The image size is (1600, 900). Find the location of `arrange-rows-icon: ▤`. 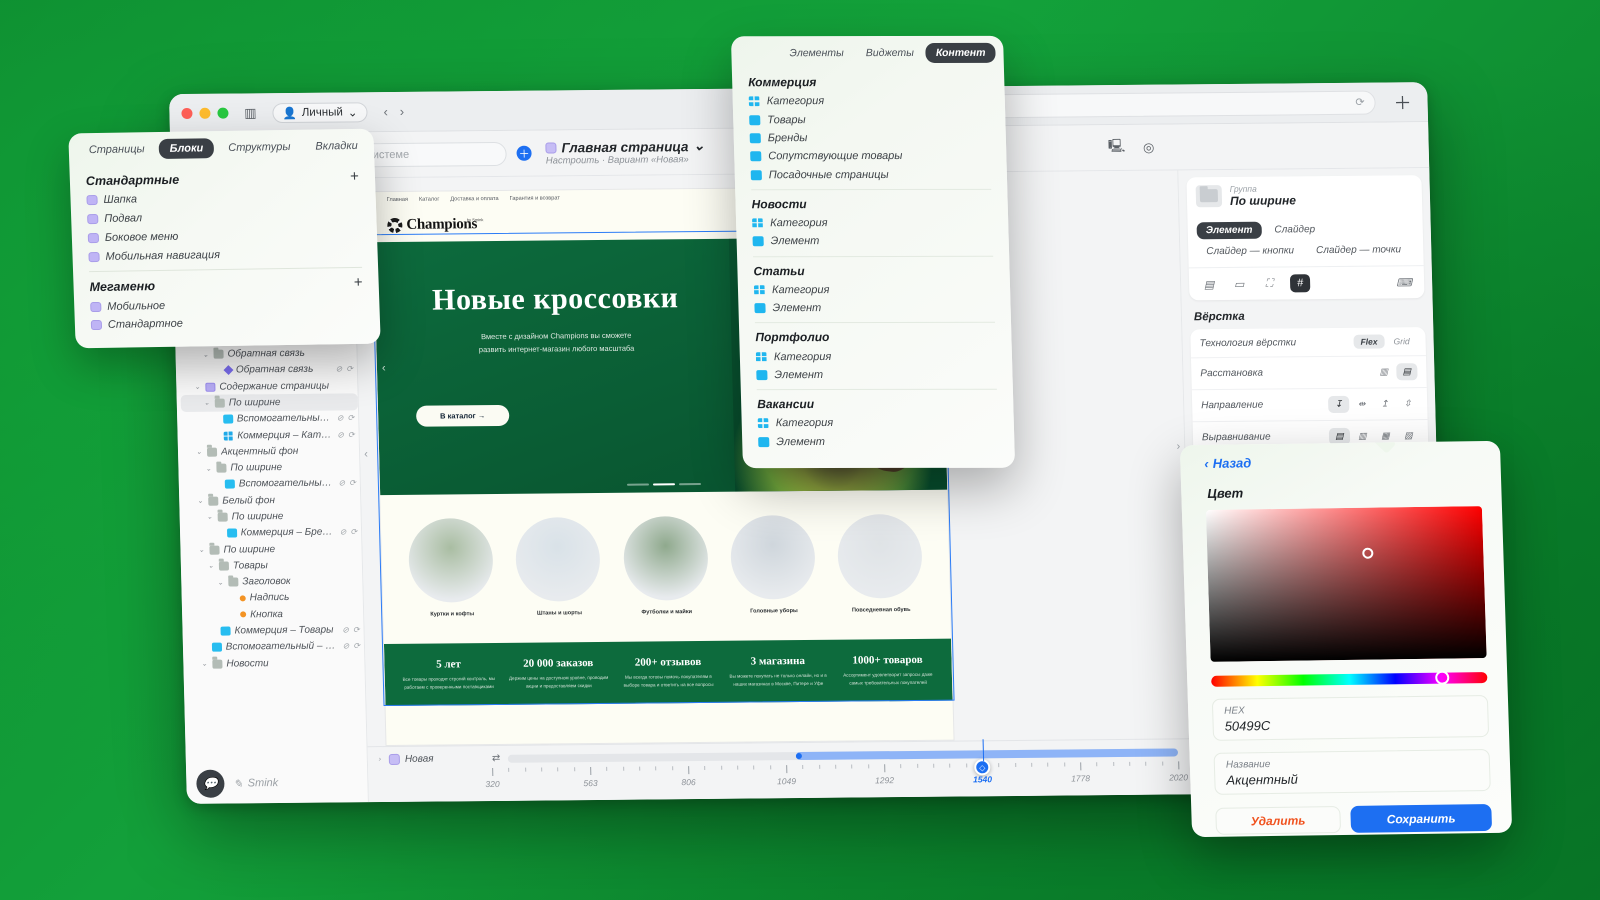

arrange-rows-icon: ▤ is located at coordinates (1407, 372).